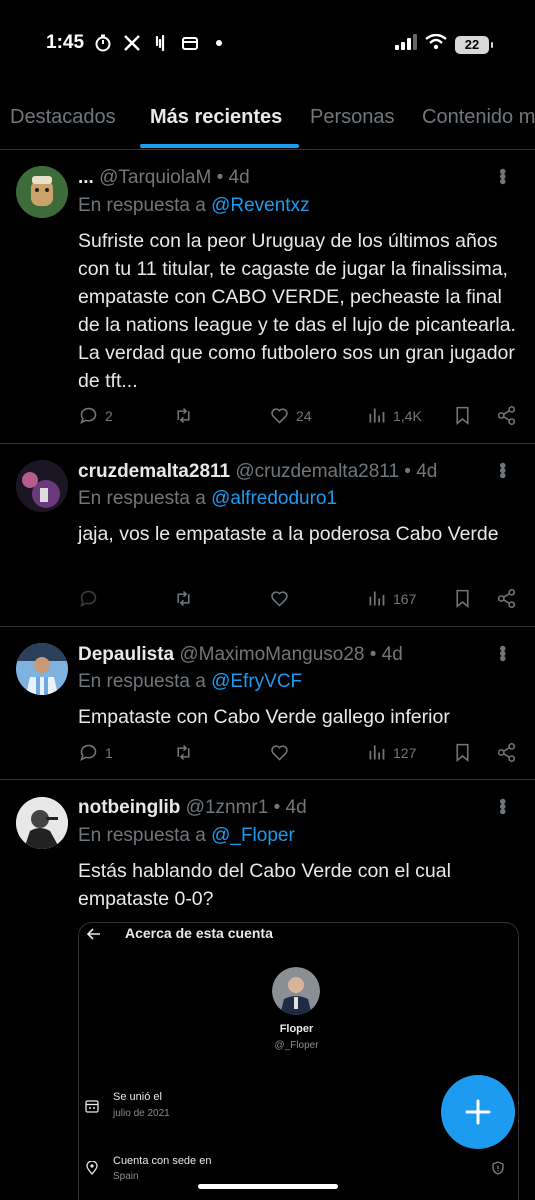 The image size is (535, 1200). What do you see at coordinates (154, 471) in the screenshot?
I see `display-name: cruzdemalta2811` at bounding box center [154, 471].